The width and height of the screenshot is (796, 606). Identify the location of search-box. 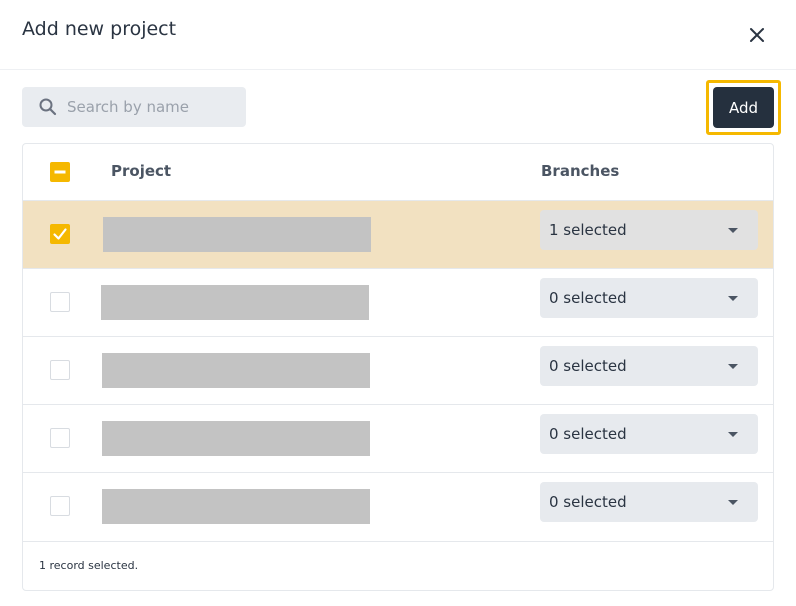
(134, 107).